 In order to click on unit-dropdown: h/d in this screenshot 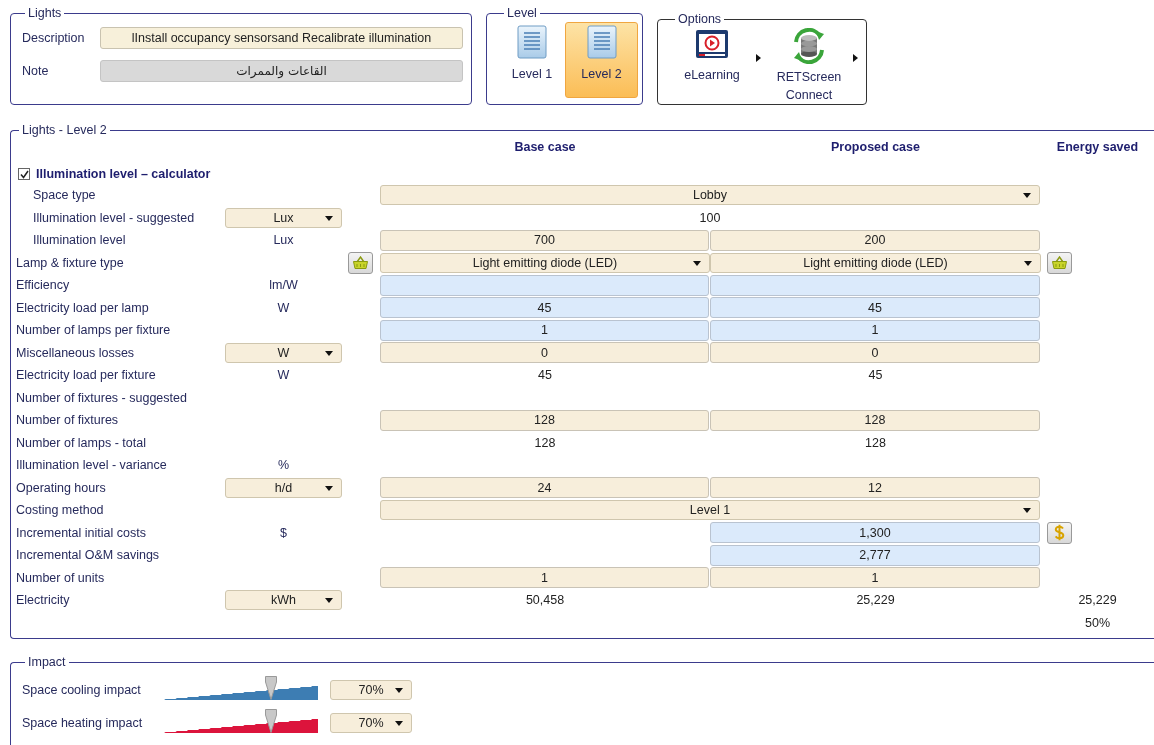, I will do `click(283, 487)`.